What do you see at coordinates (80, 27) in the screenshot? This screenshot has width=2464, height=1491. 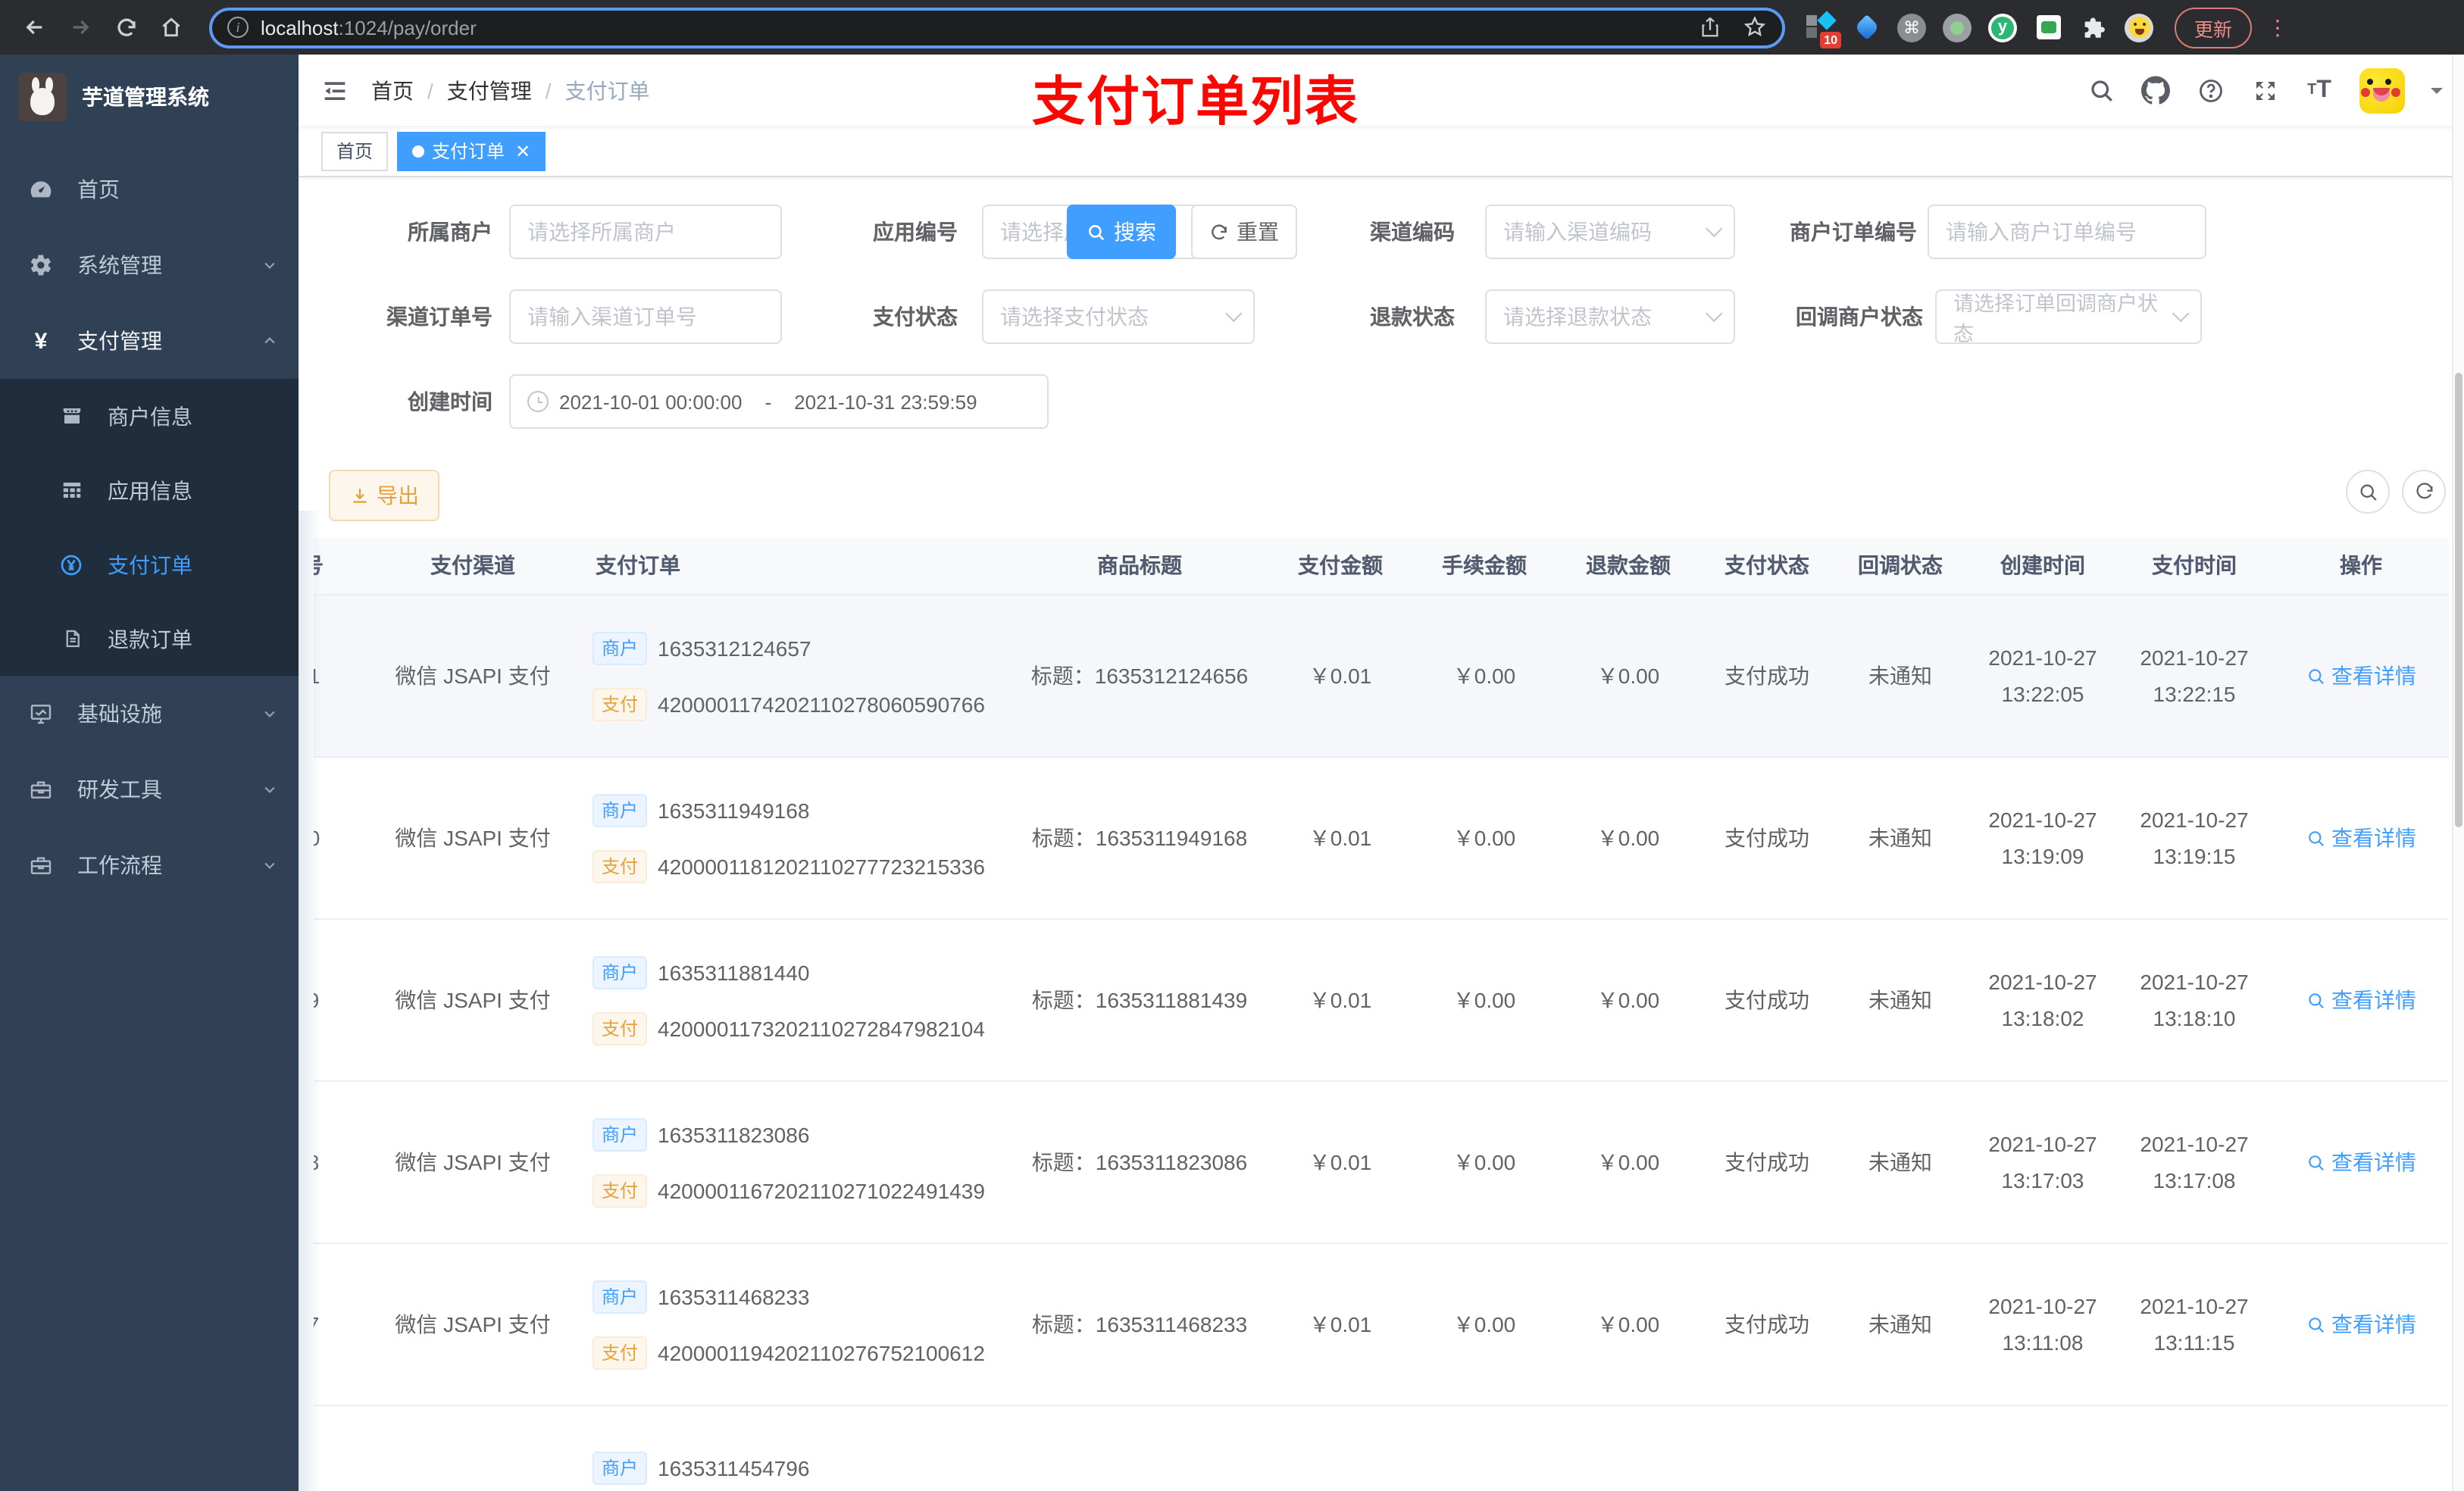 I see `browser-forward-icon` at bounding box center [80, 27].